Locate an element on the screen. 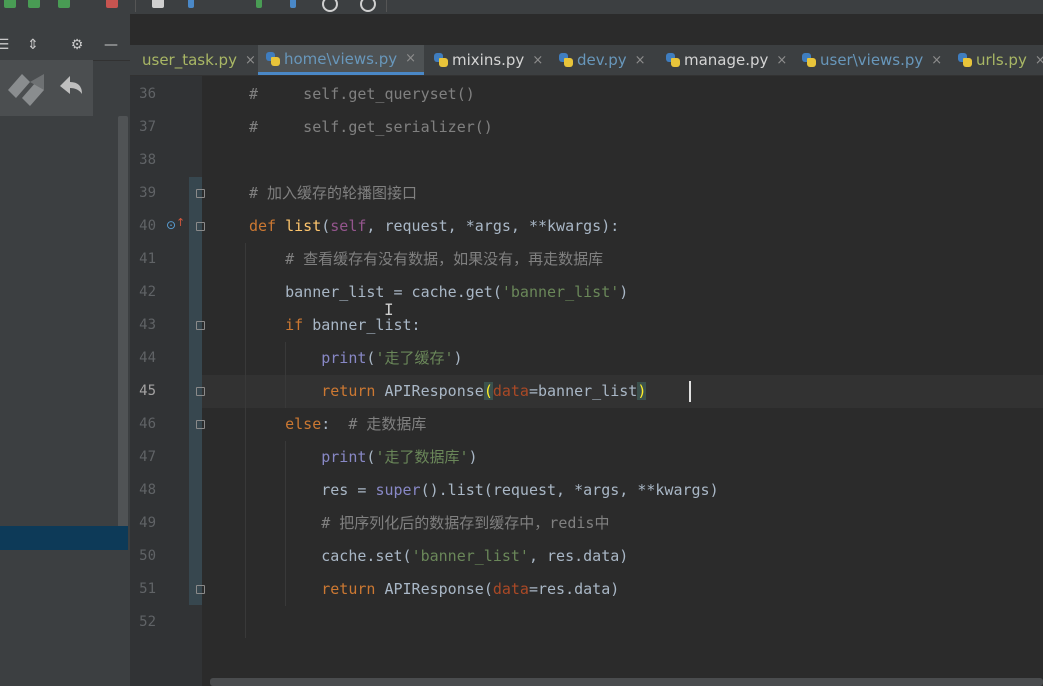  code-line: # self.get_serializer() is located at coordinates (371, 127).